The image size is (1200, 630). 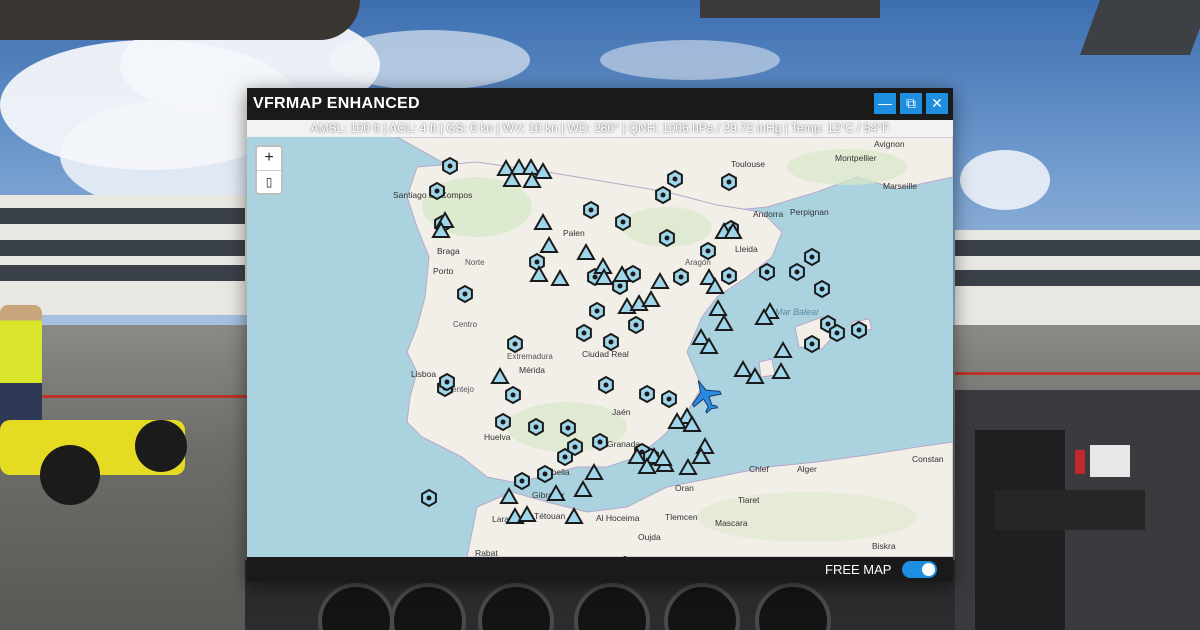 I want to click on map-label: Oran, so click(x=684, y=488).